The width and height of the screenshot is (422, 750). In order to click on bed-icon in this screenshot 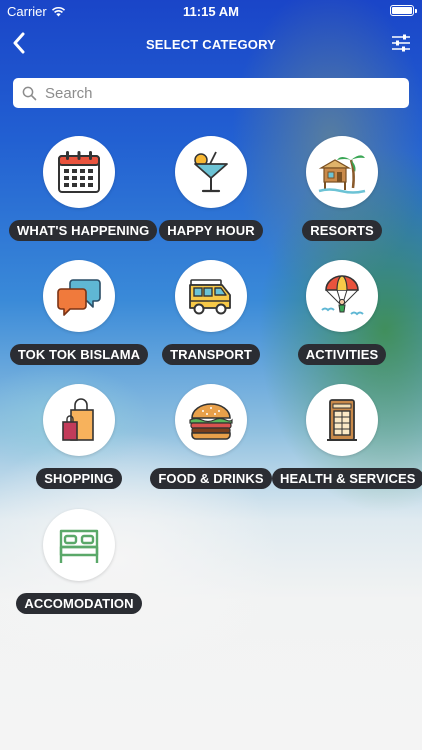, I will do `click(79, 546)`.